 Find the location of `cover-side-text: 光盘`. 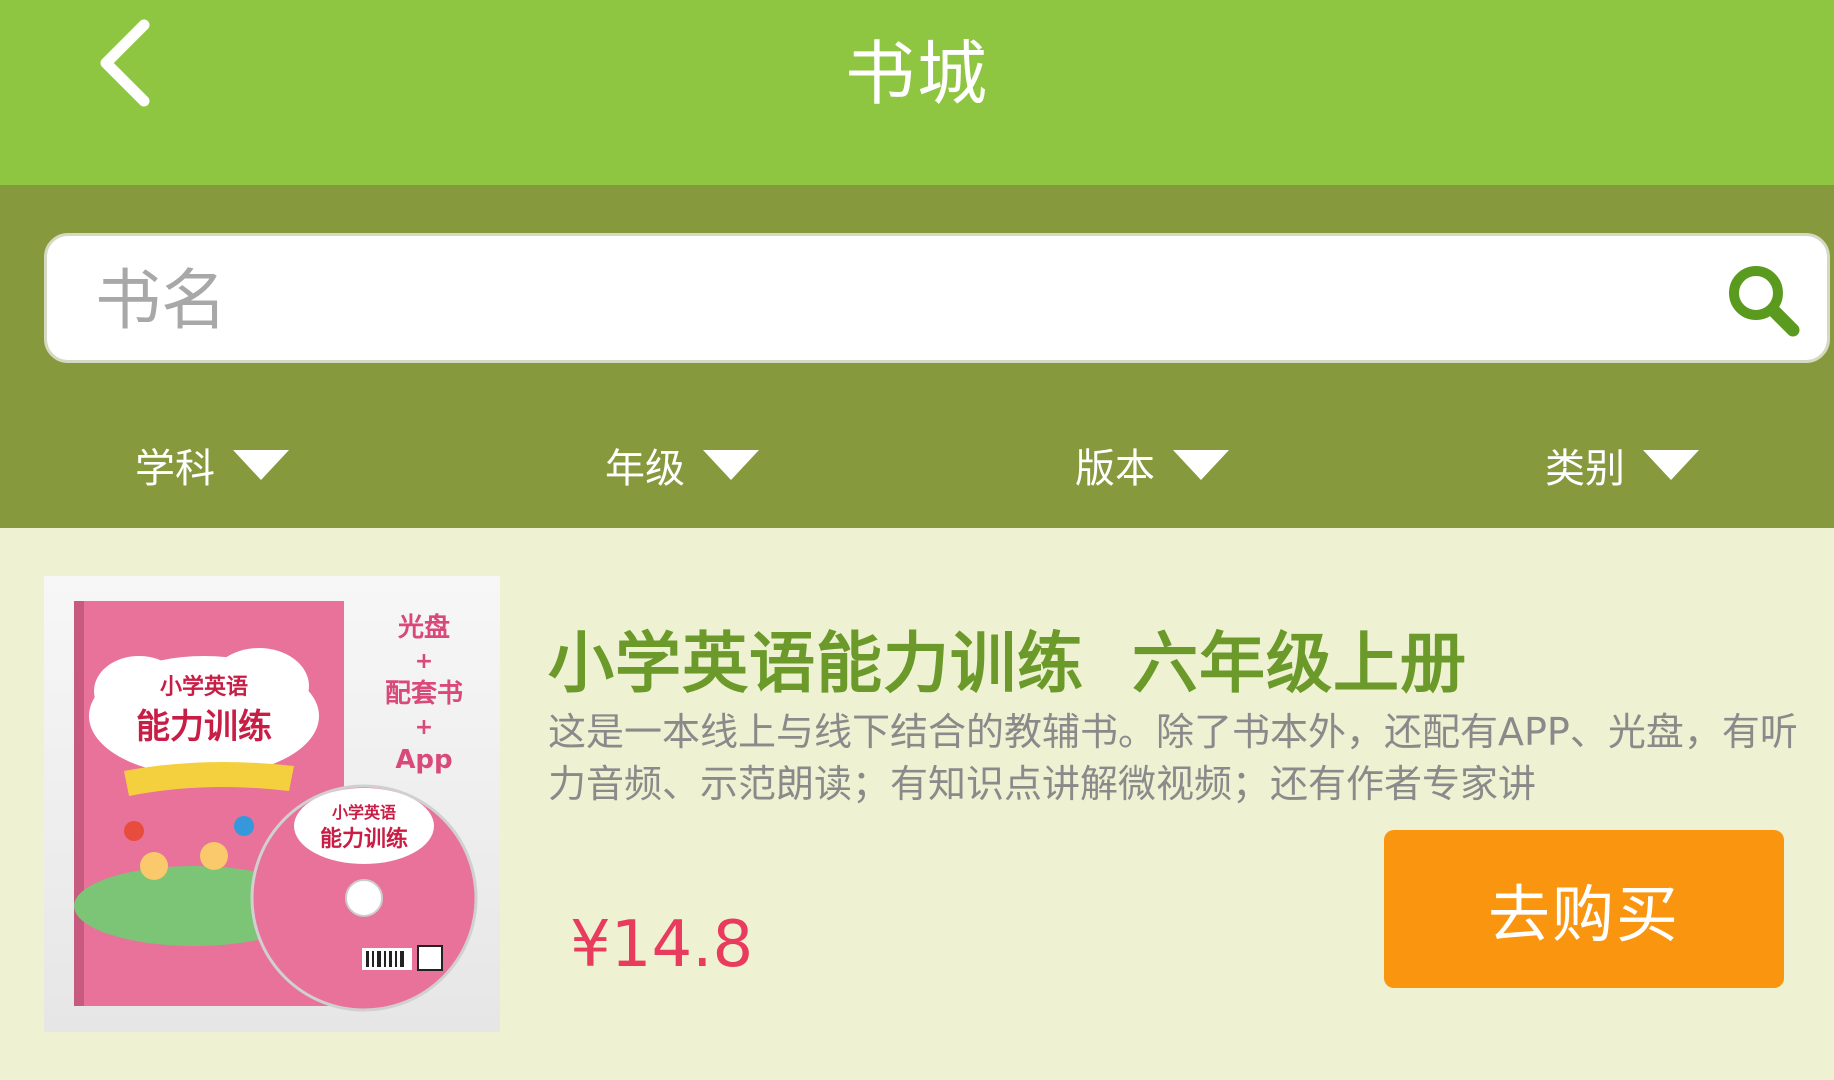

cover-side-text: 光盘 is located at coordinates (423, 627).